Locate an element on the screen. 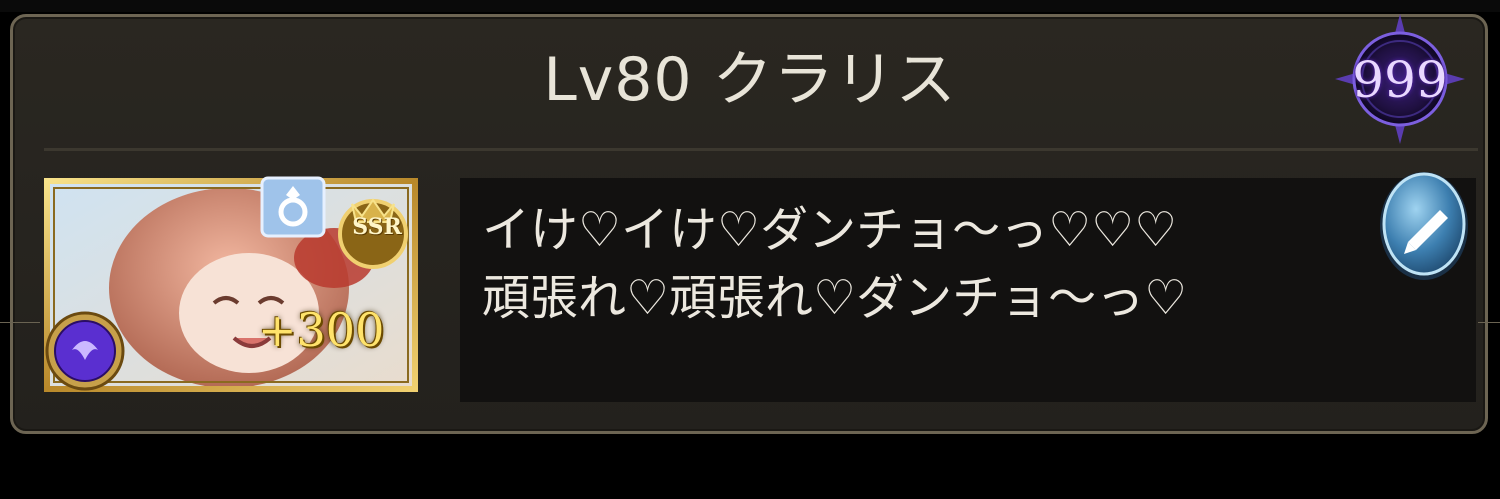  comment-line-2: 頑張れ♡頑張れ♡ダンチョ〜っ♡ is located at coordinates (835, 298).